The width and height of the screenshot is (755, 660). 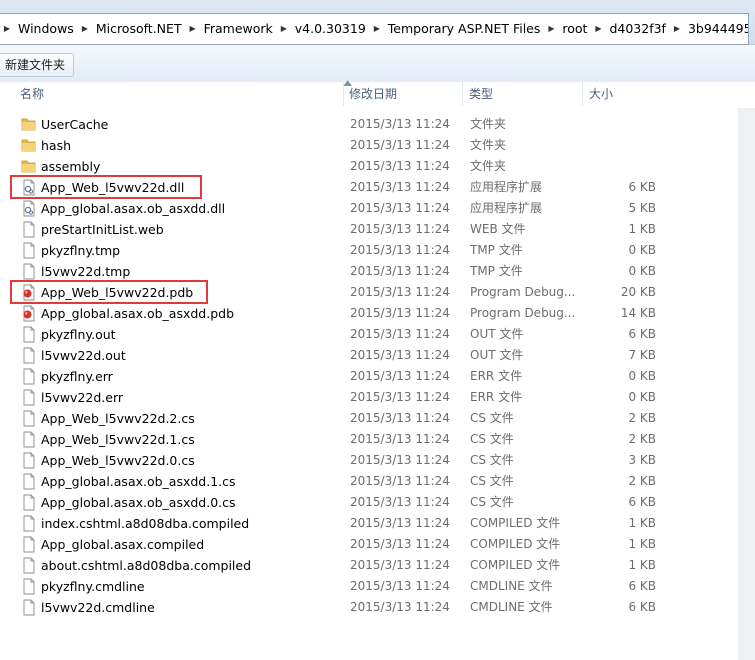 What do you see at coordinates (145, 523) in the screenshot?
I see `file-name: index.cshtml.a8d08dba.compiled` at bounding box center [145, 523].